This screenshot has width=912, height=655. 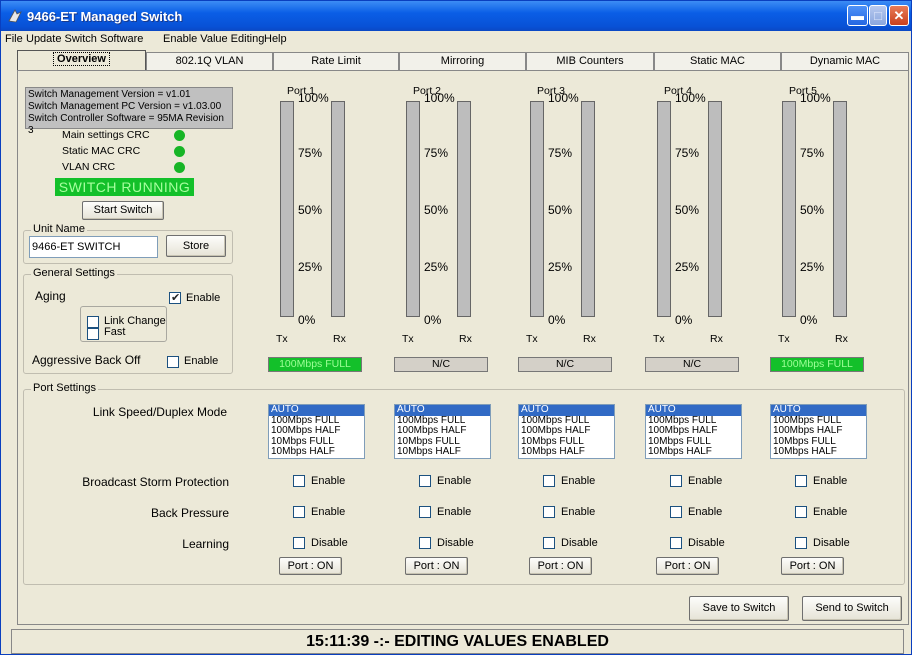 What do you see at coordinates (566, 410) in the screenshot?
I see `port-3-speed-option: AUTO` at bounding box center [566, 410].